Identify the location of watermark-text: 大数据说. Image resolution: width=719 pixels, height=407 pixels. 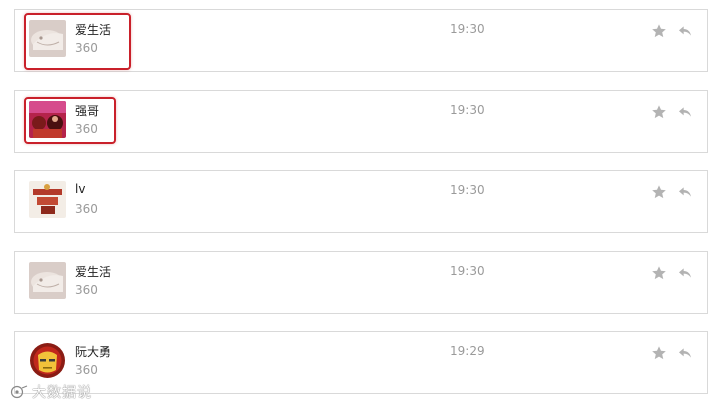
(62, 393).